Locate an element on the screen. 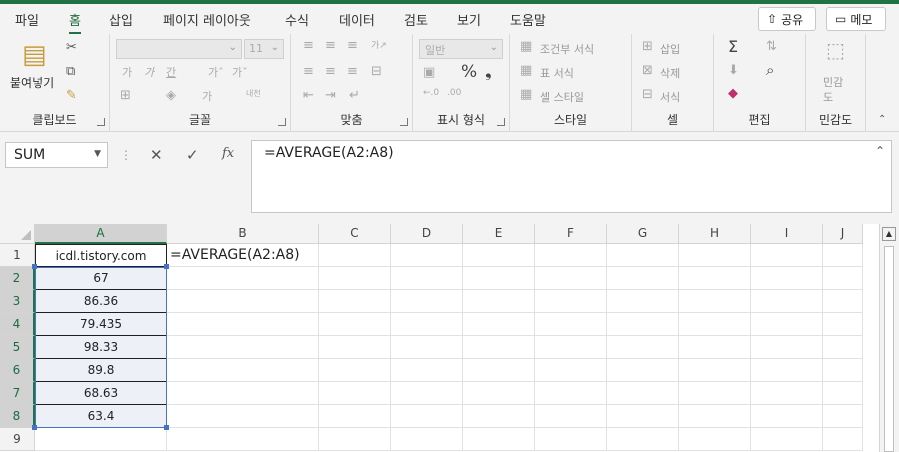 The image size is (899, 452). cell-i3 is located at coordinates (787, 301).